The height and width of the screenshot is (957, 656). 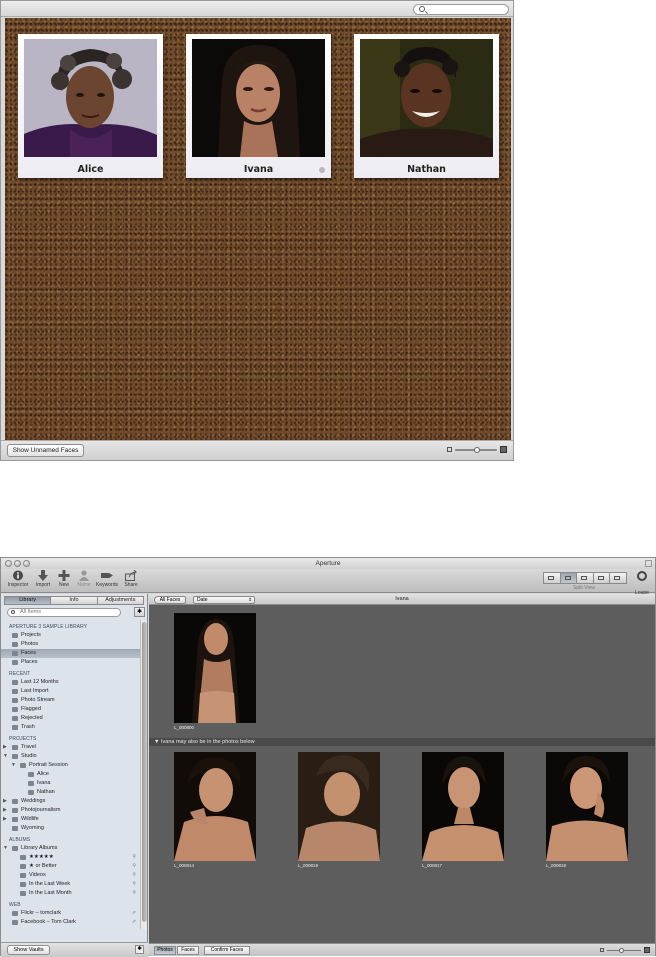 I want to click on sidebar-item: ▼ Studio, so click(x=70, y=756).